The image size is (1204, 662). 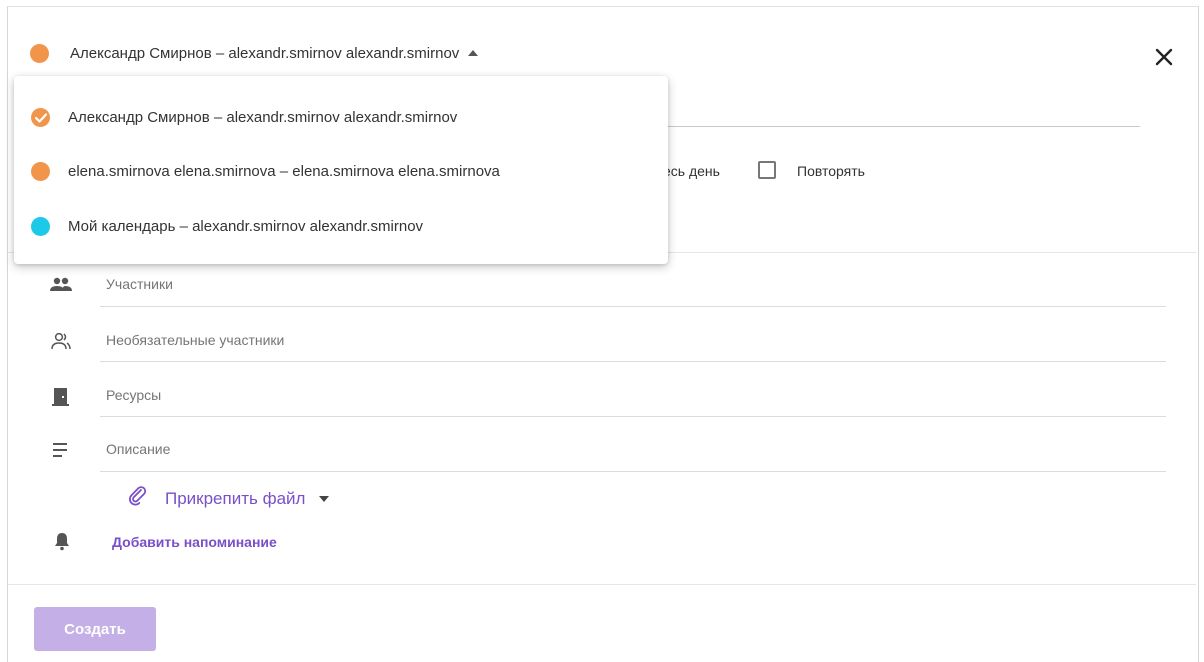 I want to click on check-icon, so click(x=40, y=117).